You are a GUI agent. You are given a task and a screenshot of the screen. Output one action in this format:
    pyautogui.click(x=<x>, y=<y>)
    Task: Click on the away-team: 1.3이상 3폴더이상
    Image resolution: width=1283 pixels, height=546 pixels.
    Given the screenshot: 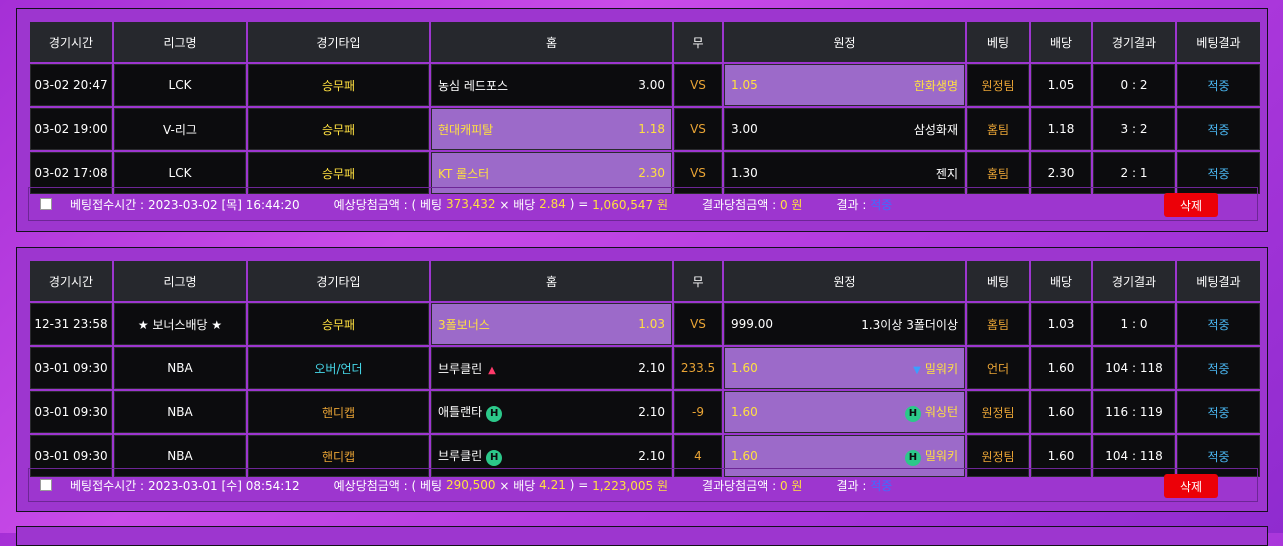 What is the action you would take?
    pyautogui.click(x=909, y=324)
    